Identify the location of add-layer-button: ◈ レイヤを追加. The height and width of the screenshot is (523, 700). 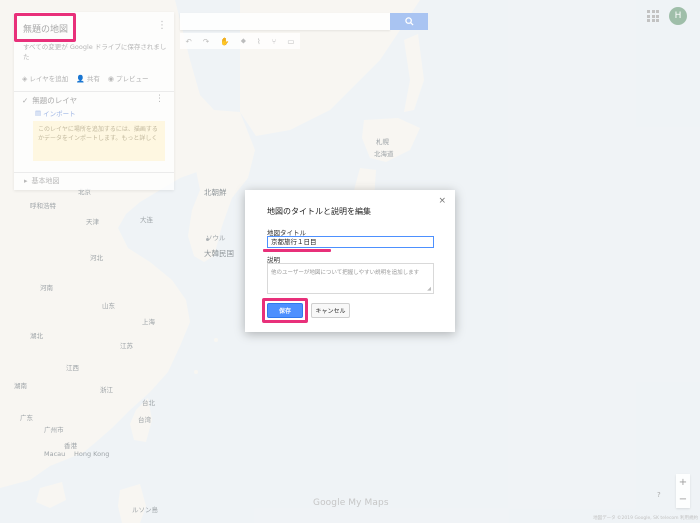
(45, 78).